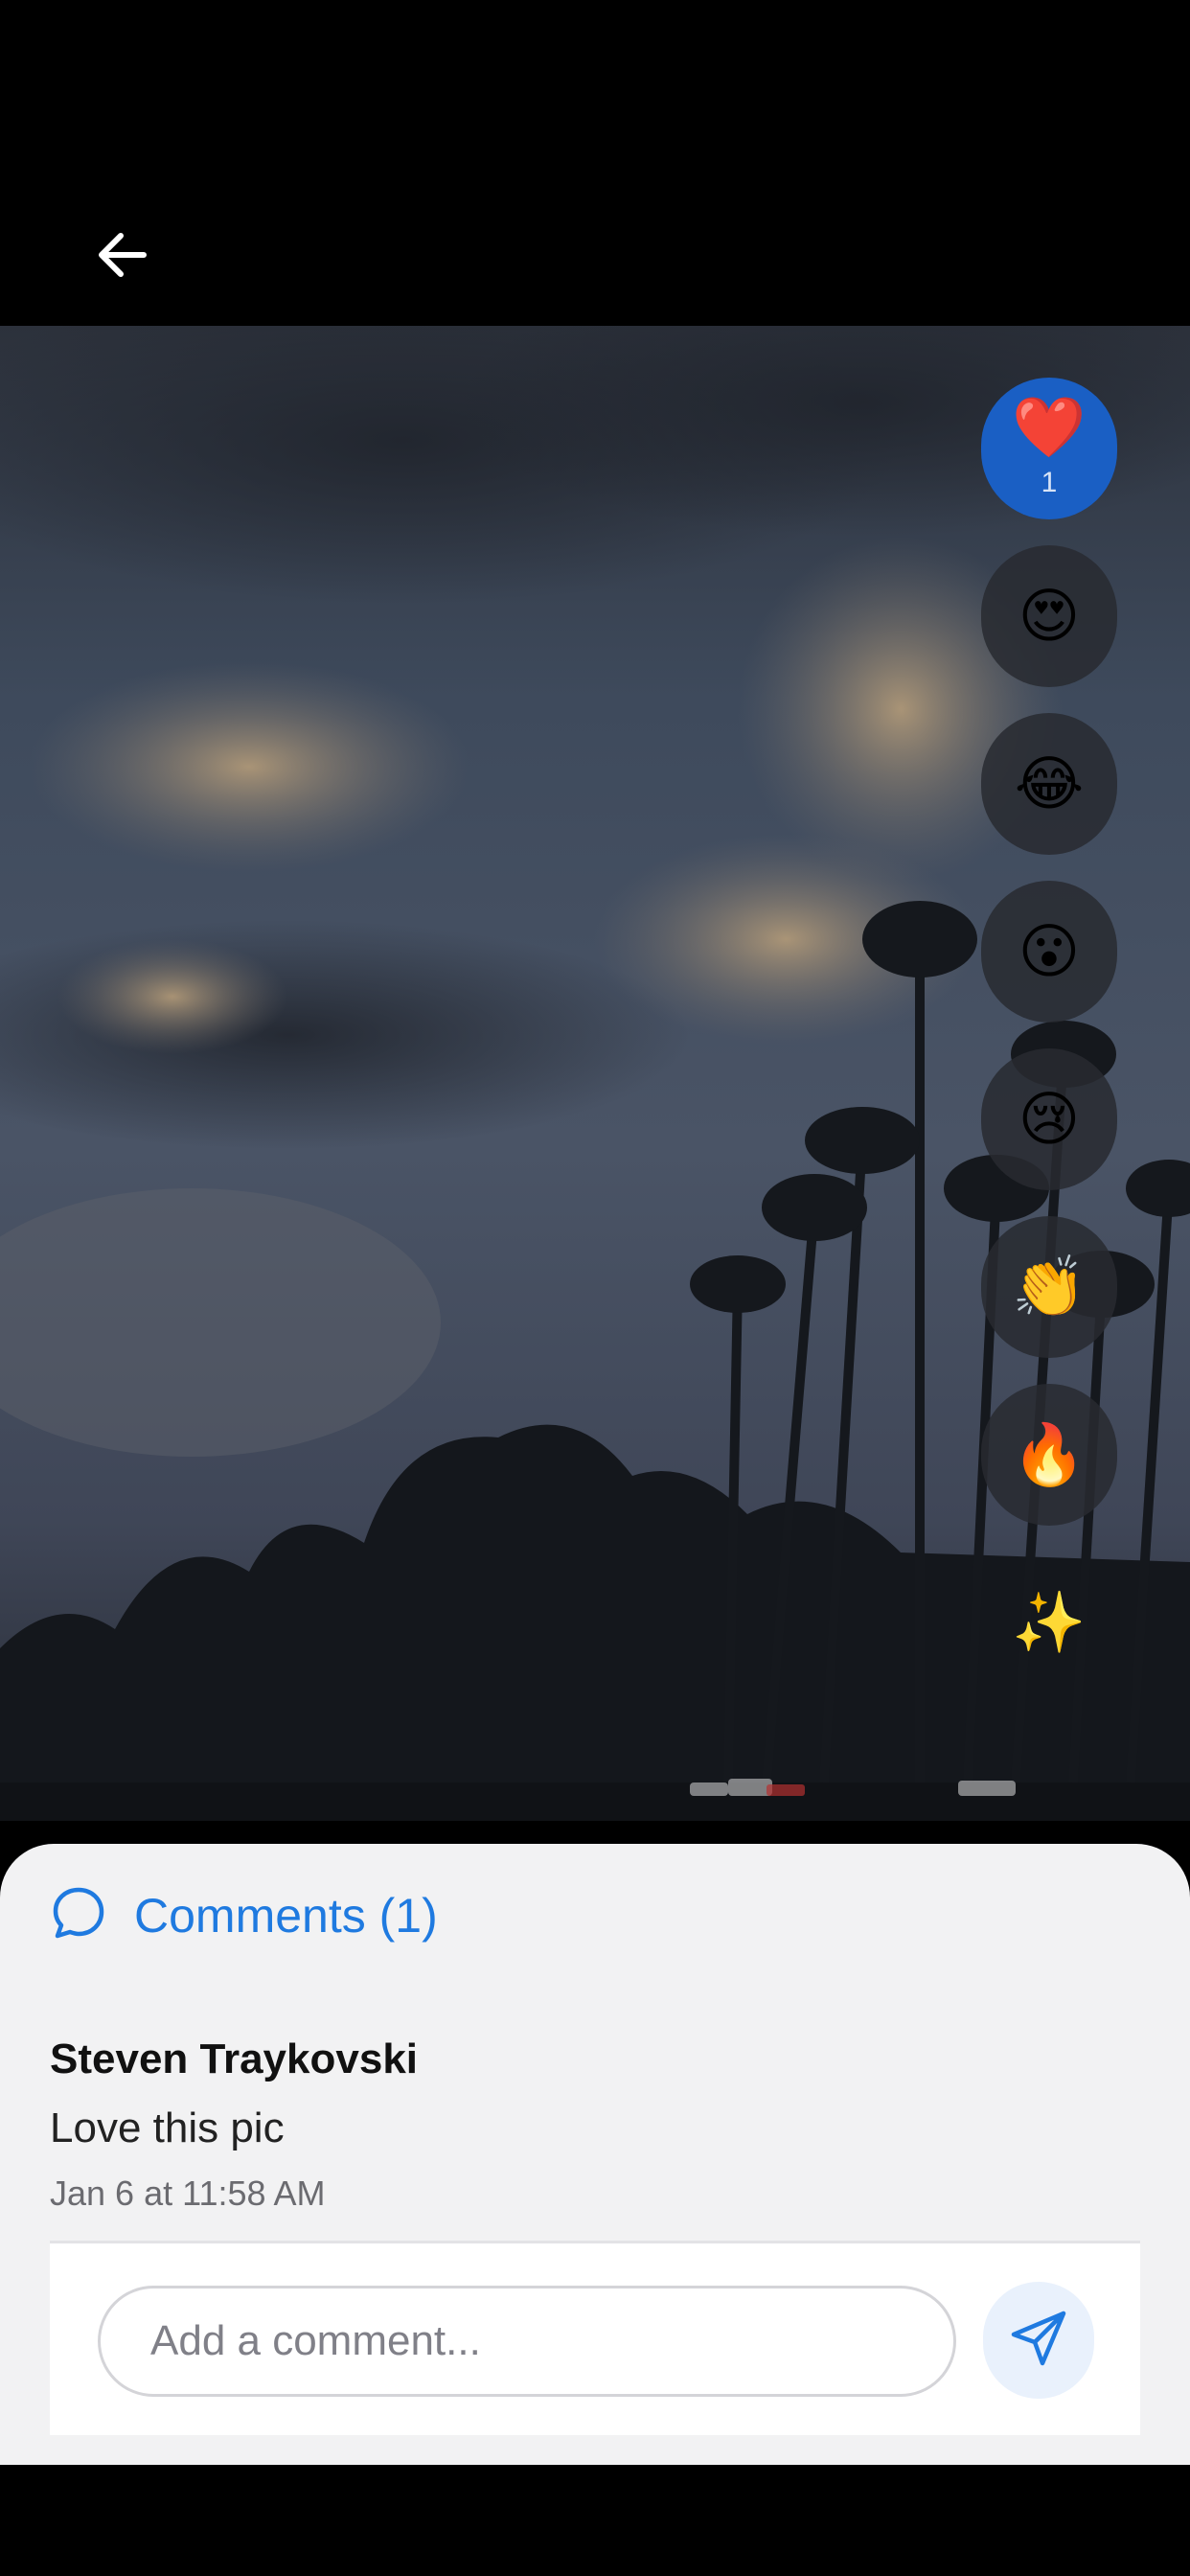 Image resolution: width=1190 pixels, height=2576 pixels. What do you see at coordinates (1049, 482) in the screenshot?
I see `reaction-count: 1` at bounding box center [1049, 482].